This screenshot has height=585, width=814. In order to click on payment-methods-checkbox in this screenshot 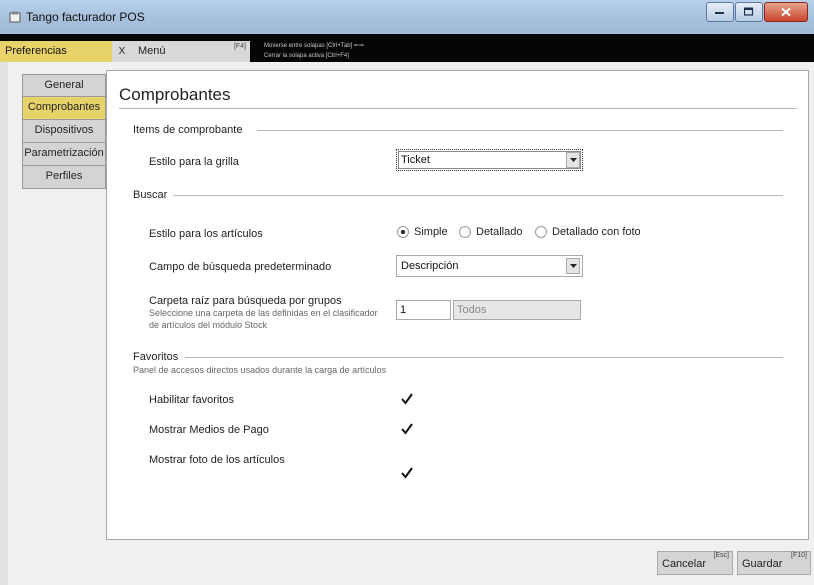, I will do `click(407, 429)`.